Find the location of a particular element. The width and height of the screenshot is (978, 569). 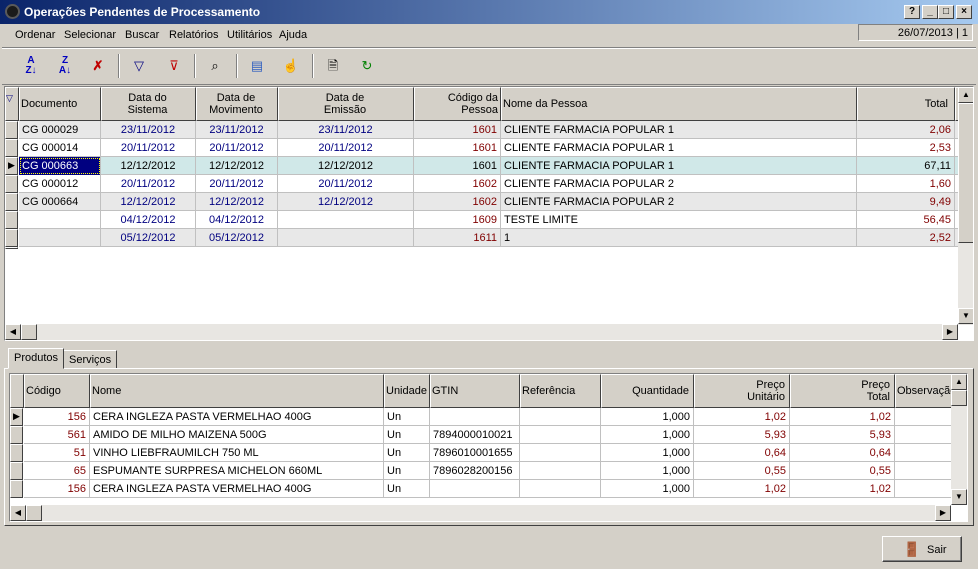

ops-hscroll: ◀ ▶ is located at coordinates (481, 332).